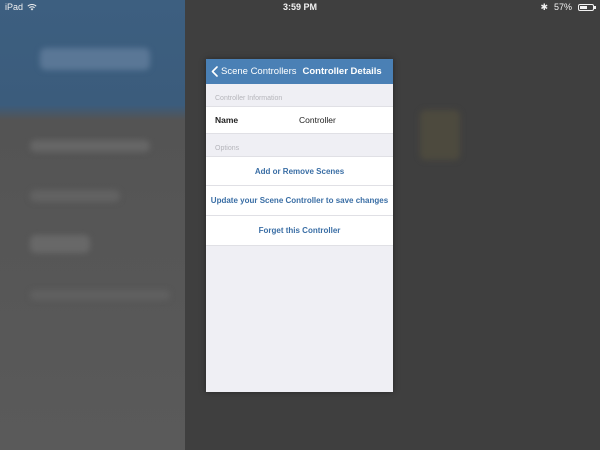  Describe the element at coordinates (299, 171) in the screenshot. I see `add-remove-scenes-button: Add or Remove Scenes` at that location.